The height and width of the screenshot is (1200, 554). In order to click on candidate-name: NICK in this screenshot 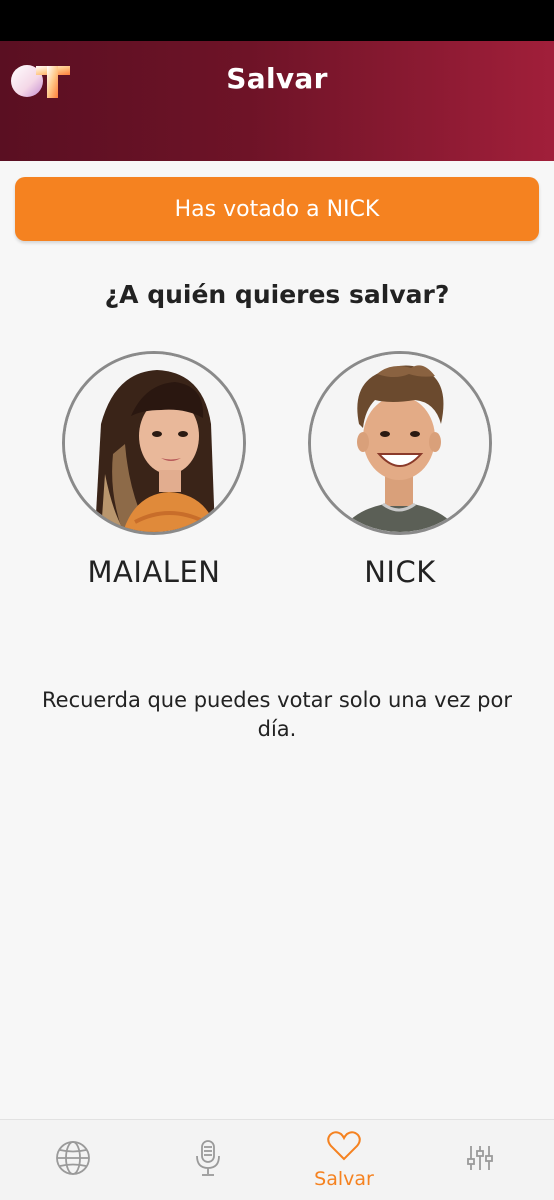, I will do `click(400, 572)`.